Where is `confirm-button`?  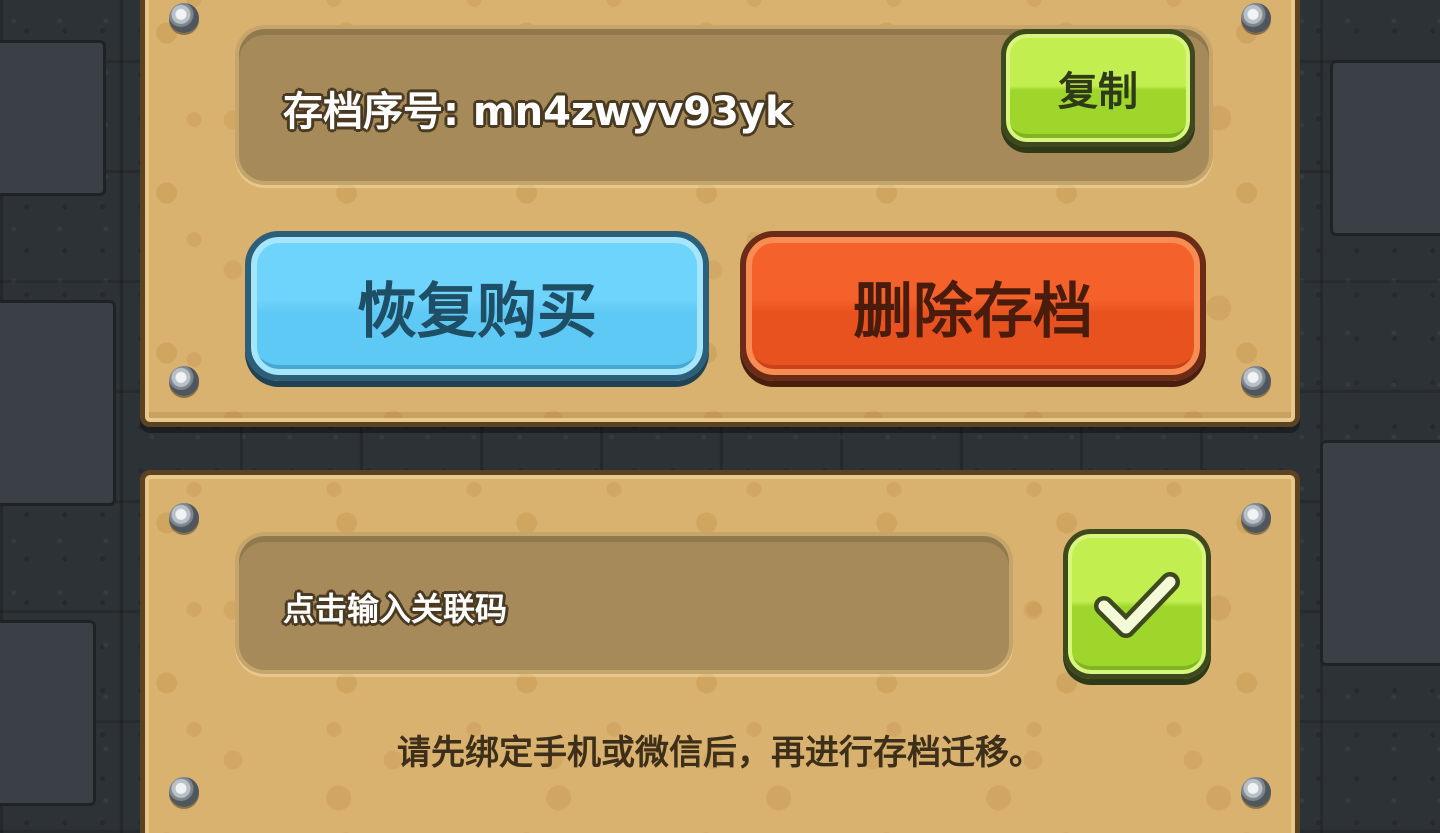
confirm-button is located at coordinates (1137, 604).